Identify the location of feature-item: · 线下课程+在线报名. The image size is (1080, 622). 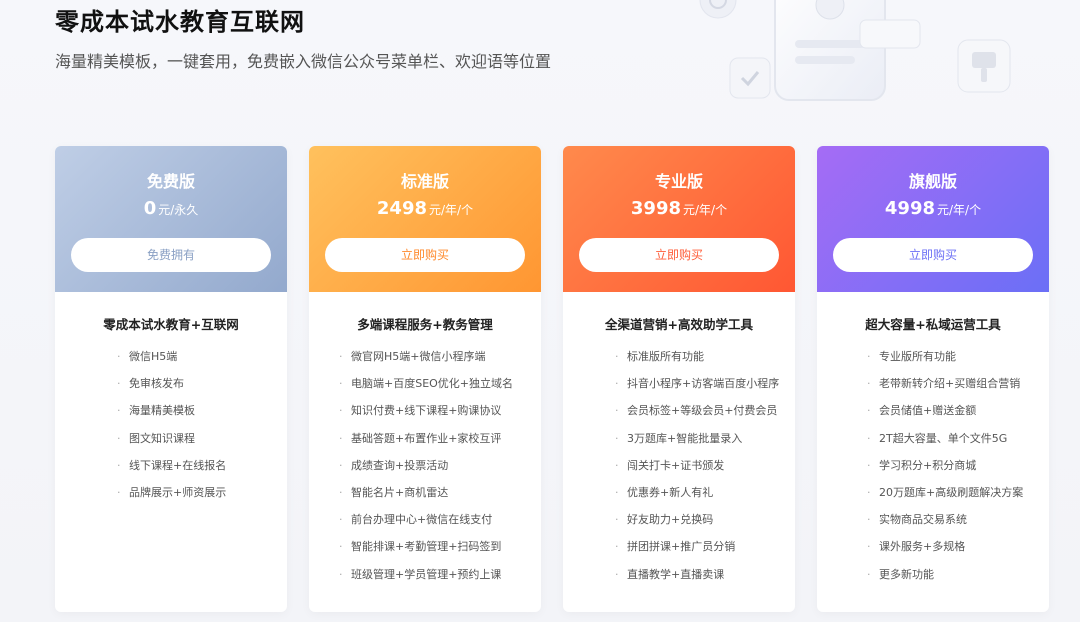
(171, 465).